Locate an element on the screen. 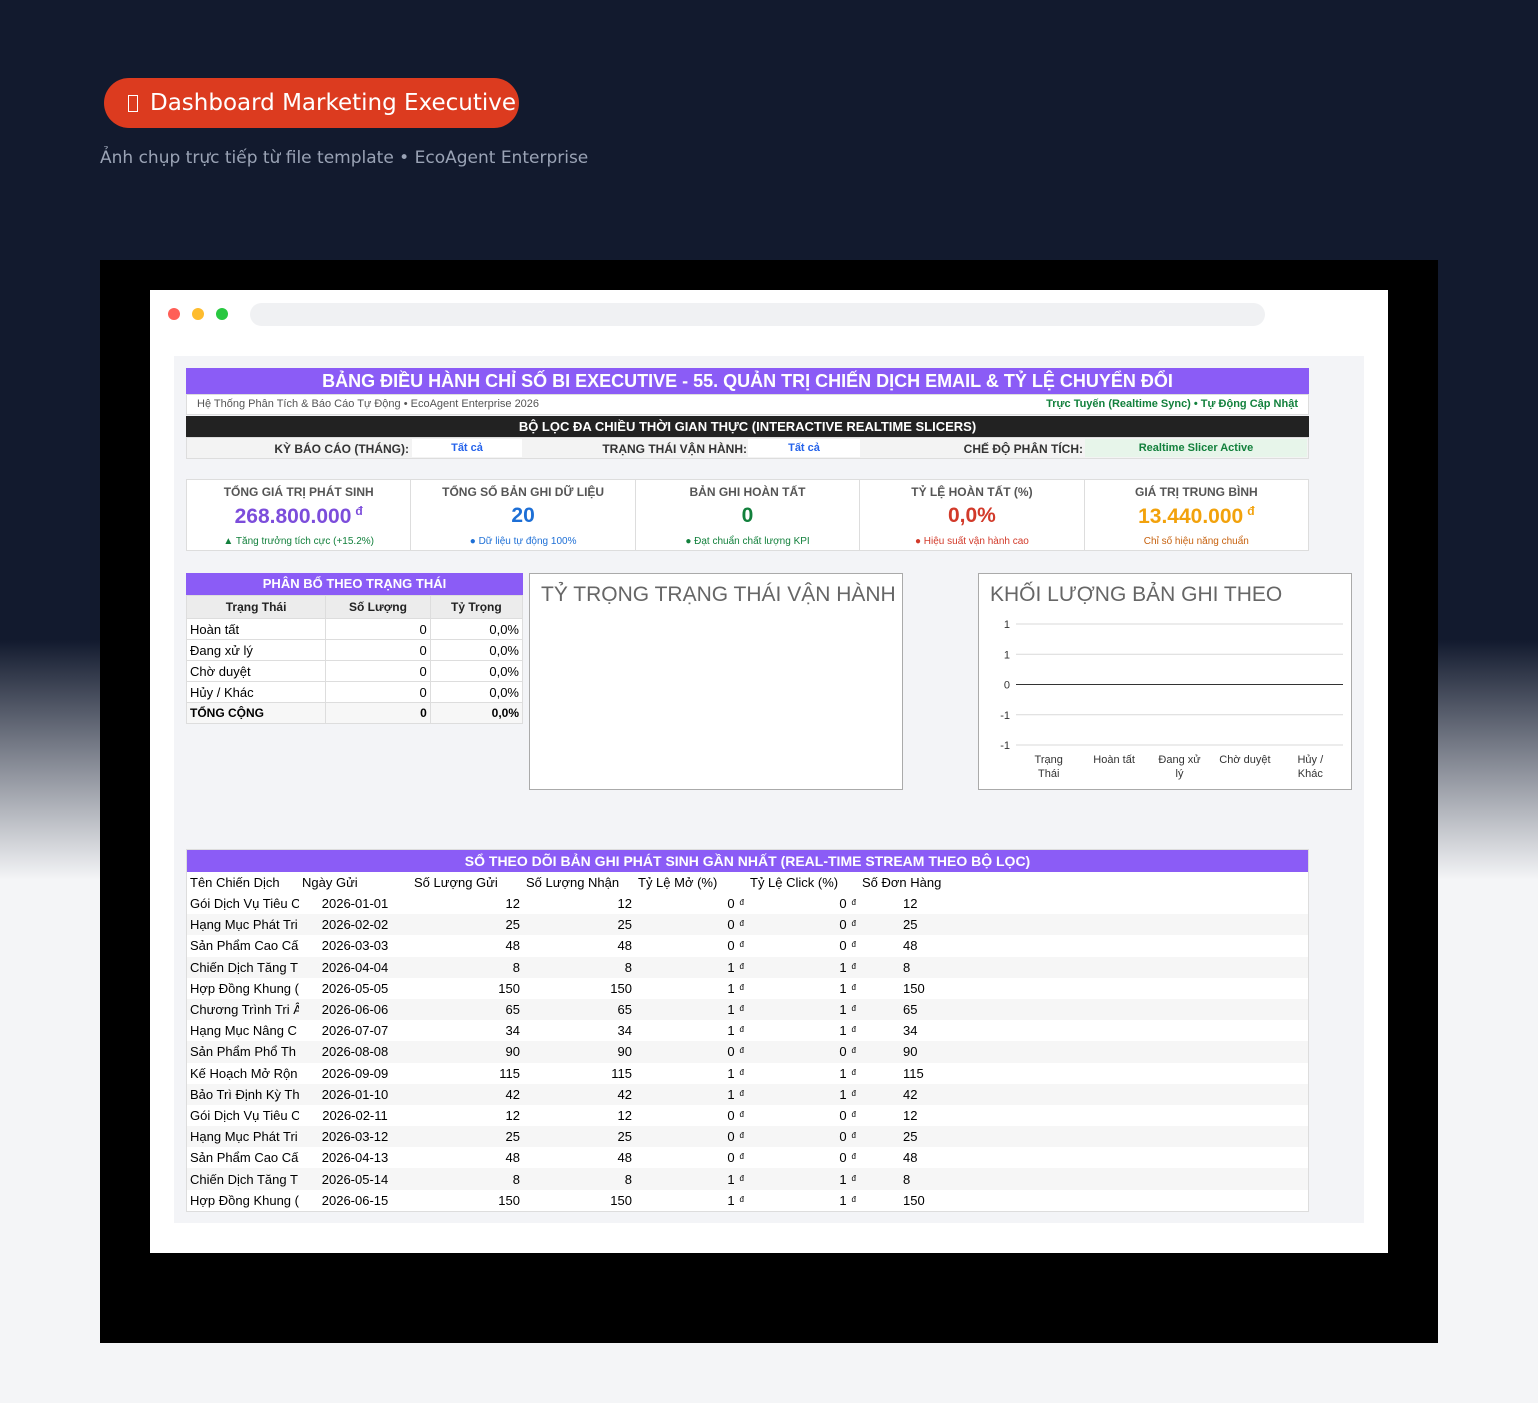  period-filter-select: Tất cả is located at coordinates (467, 448).